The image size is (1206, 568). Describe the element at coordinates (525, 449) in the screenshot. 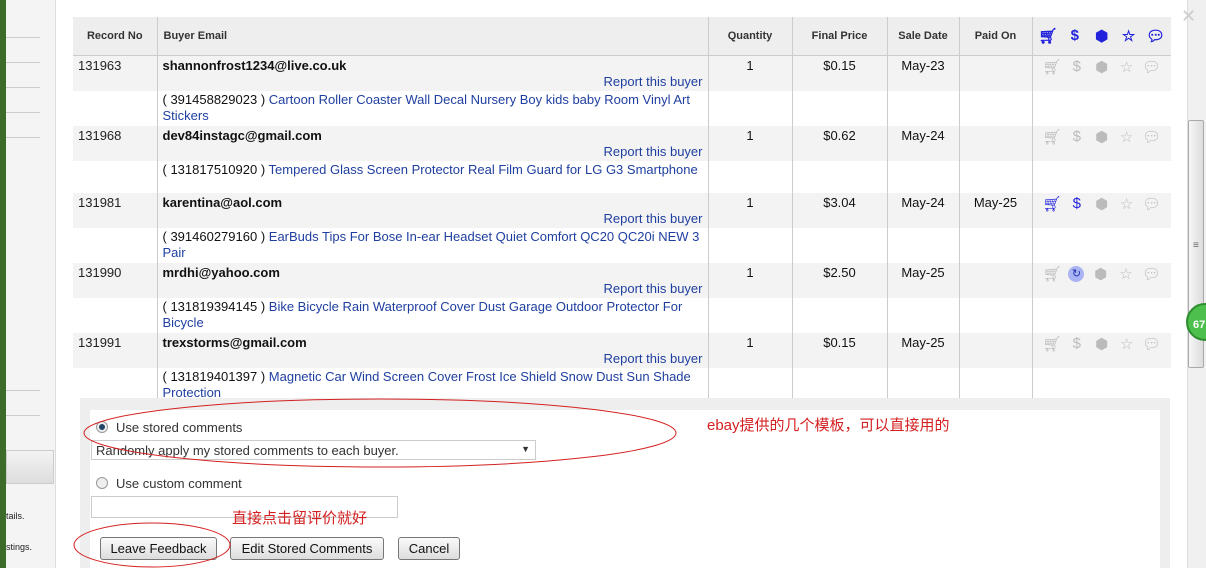

I see `chevron-down-icon: ▼` at that location.